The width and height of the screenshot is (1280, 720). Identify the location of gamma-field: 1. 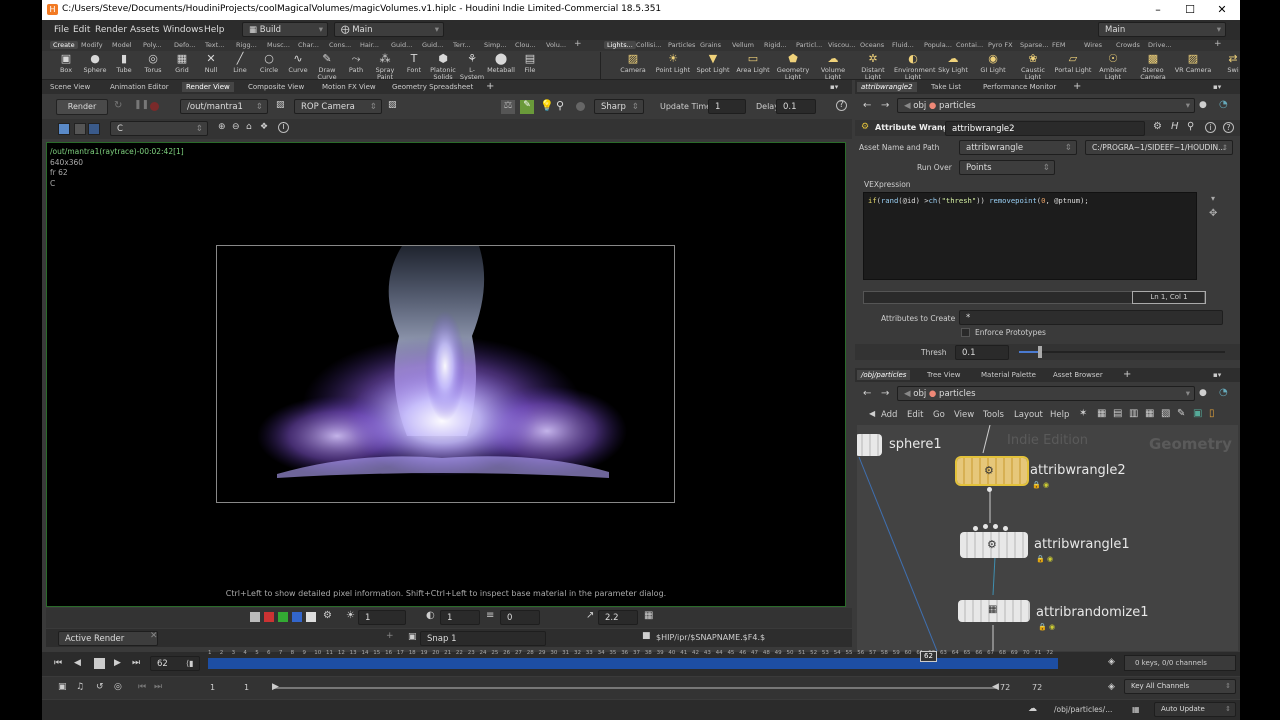
(460, 617).